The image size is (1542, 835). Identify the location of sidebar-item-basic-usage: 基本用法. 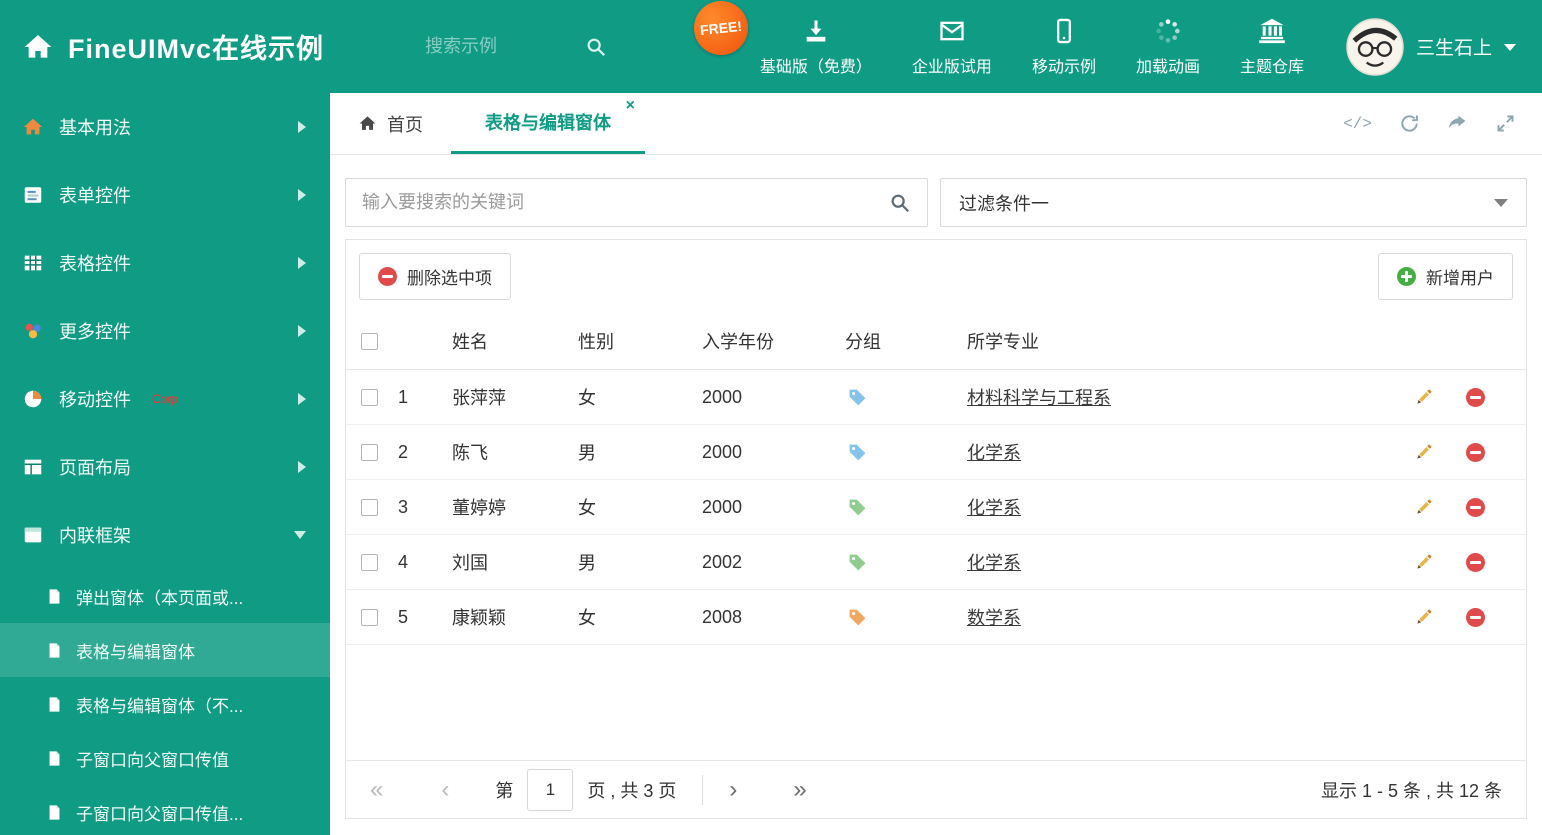
(165, 127).